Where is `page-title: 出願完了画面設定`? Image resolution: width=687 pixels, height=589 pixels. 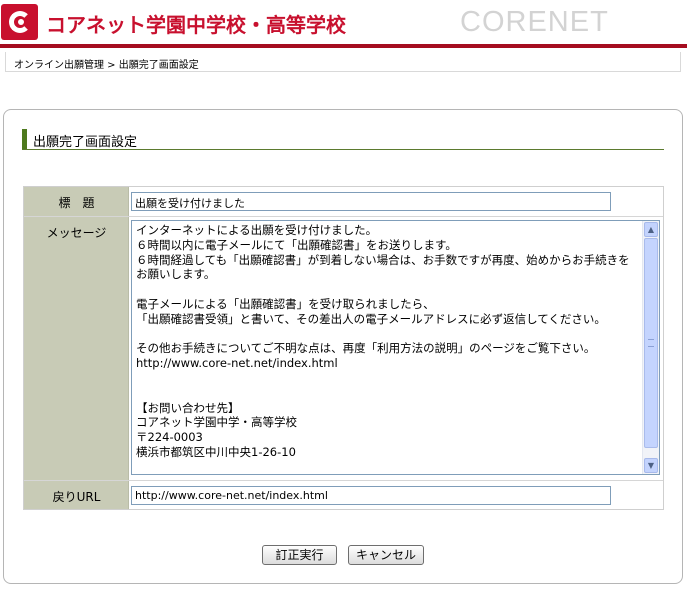
page-title: 出願完了画面設定 is located at coordinates (85, 142).